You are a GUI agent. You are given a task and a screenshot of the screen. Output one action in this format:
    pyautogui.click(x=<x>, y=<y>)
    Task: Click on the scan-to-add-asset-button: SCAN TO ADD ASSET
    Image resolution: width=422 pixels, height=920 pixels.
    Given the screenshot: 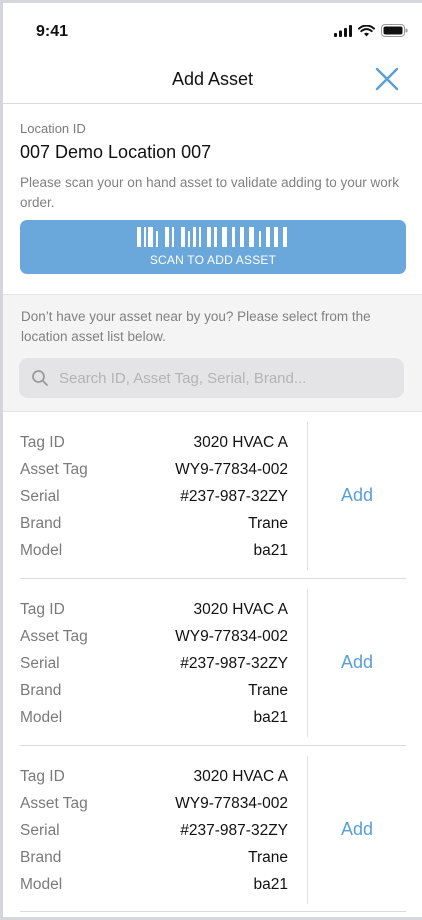 What is the action you would take?
    pyautogui.click(x=213, y=247)
    